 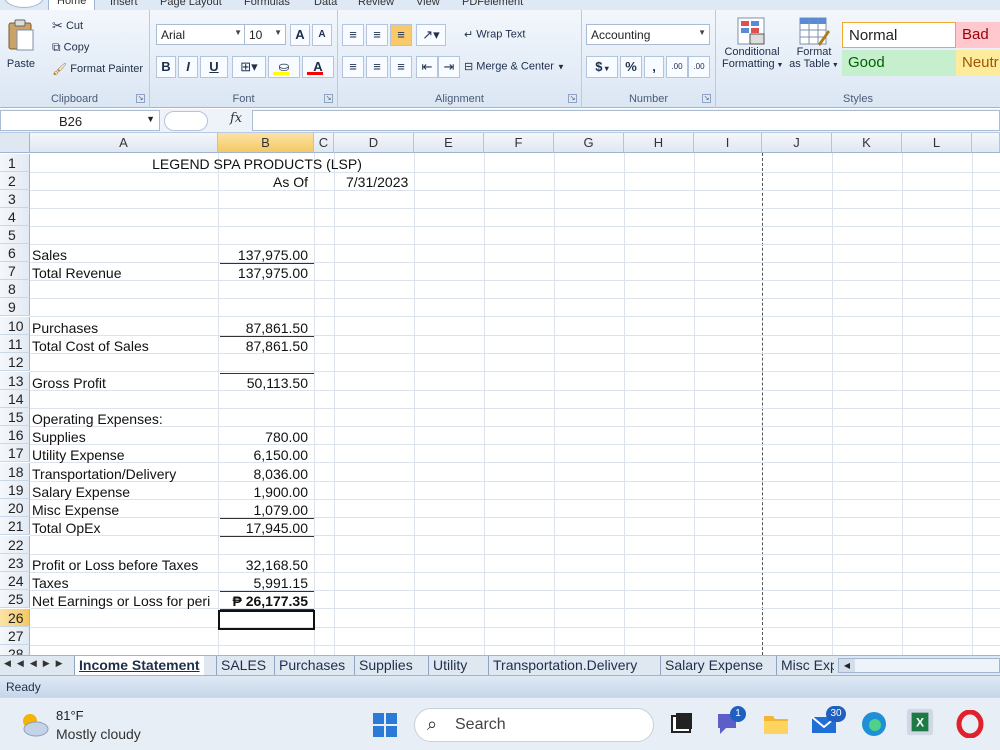 I want to click on decrease-indent-button: ⇤, so click(x=427, y=67).